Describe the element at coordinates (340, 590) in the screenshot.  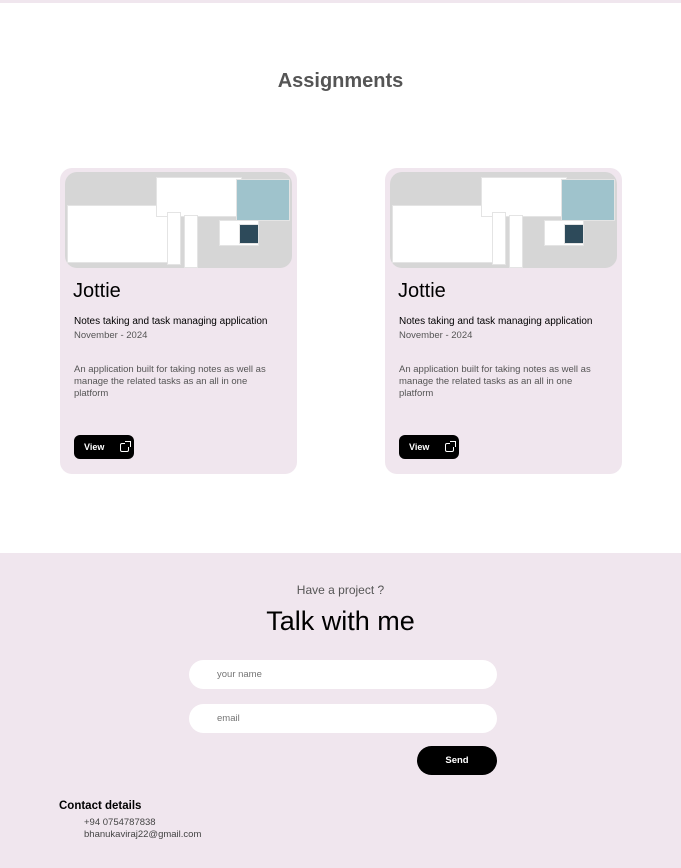
I see `contact-kicker: Have a project ?` at that location.